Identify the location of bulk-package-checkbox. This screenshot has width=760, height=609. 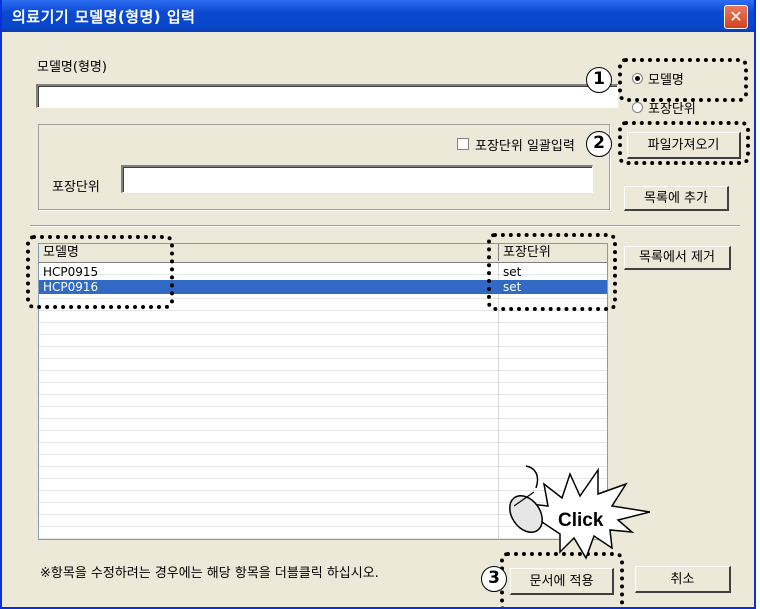
(463, 144).